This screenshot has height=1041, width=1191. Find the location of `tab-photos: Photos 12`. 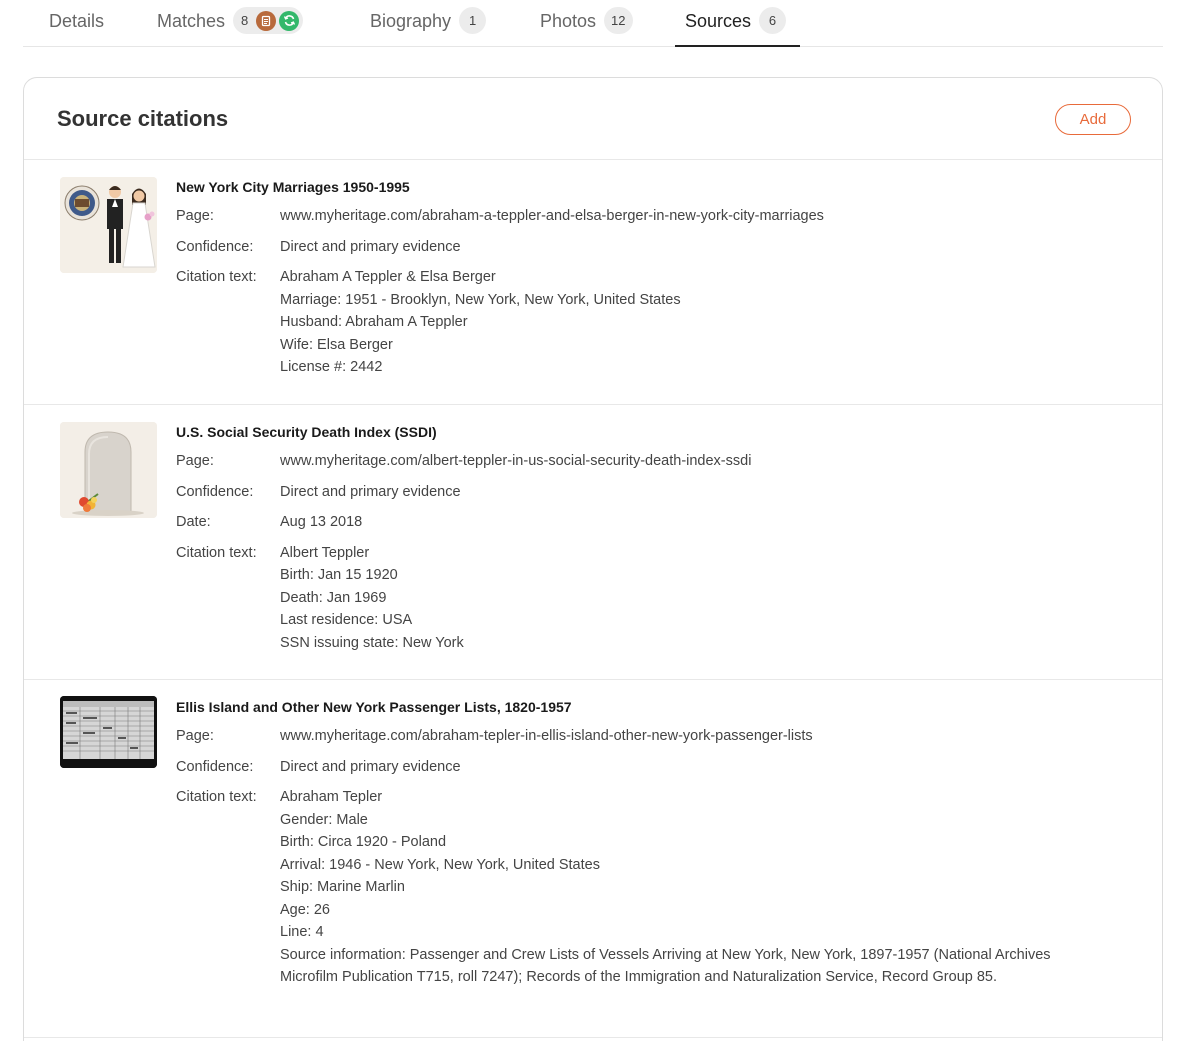

tab-photos: Photos 12 is located at coordinates (586, 23).